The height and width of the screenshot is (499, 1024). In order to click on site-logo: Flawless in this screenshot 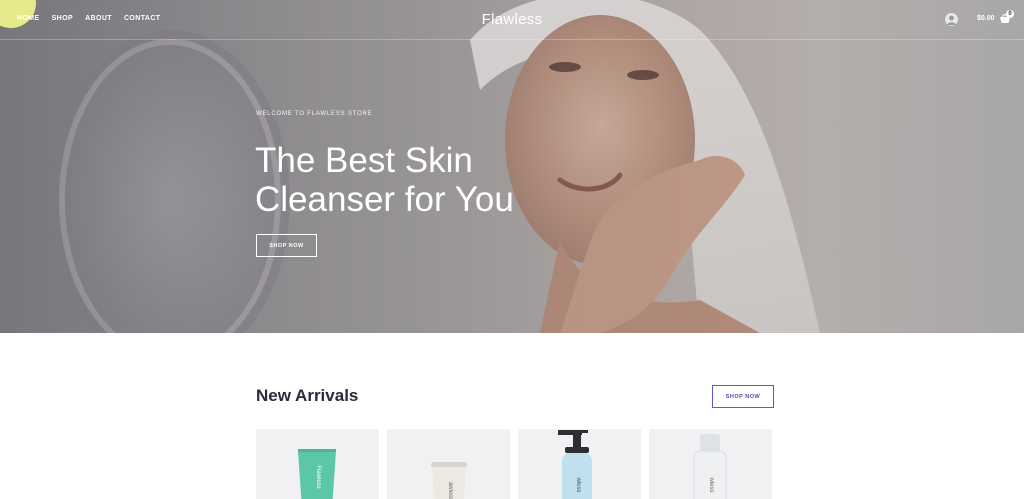, I will do `click(512, 19)`.